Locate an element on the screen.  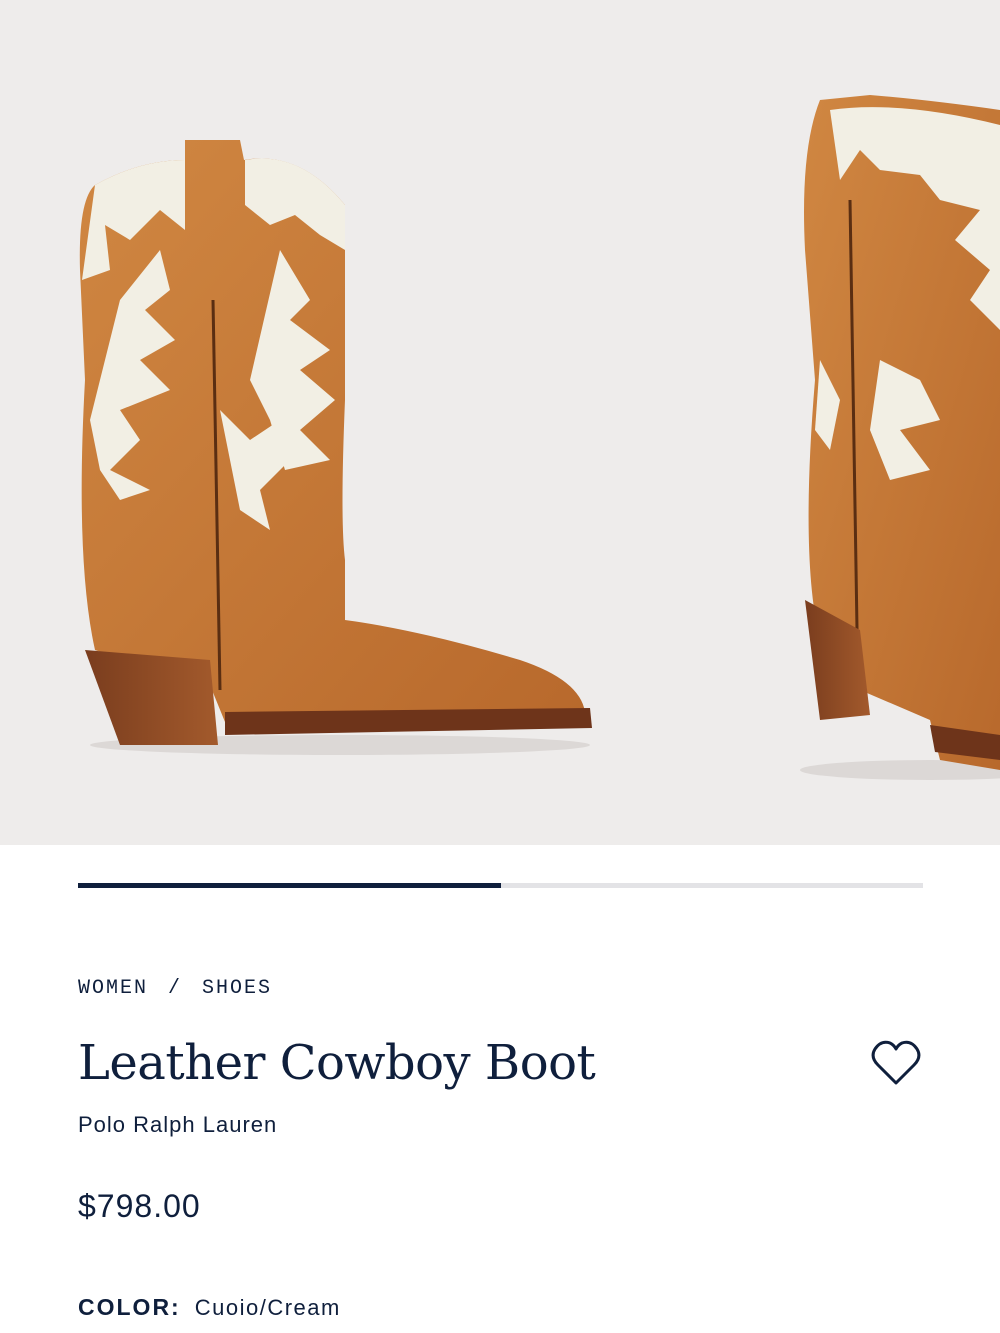
color-value: Cuoio/Cream is located at coordinates (267, 1307).